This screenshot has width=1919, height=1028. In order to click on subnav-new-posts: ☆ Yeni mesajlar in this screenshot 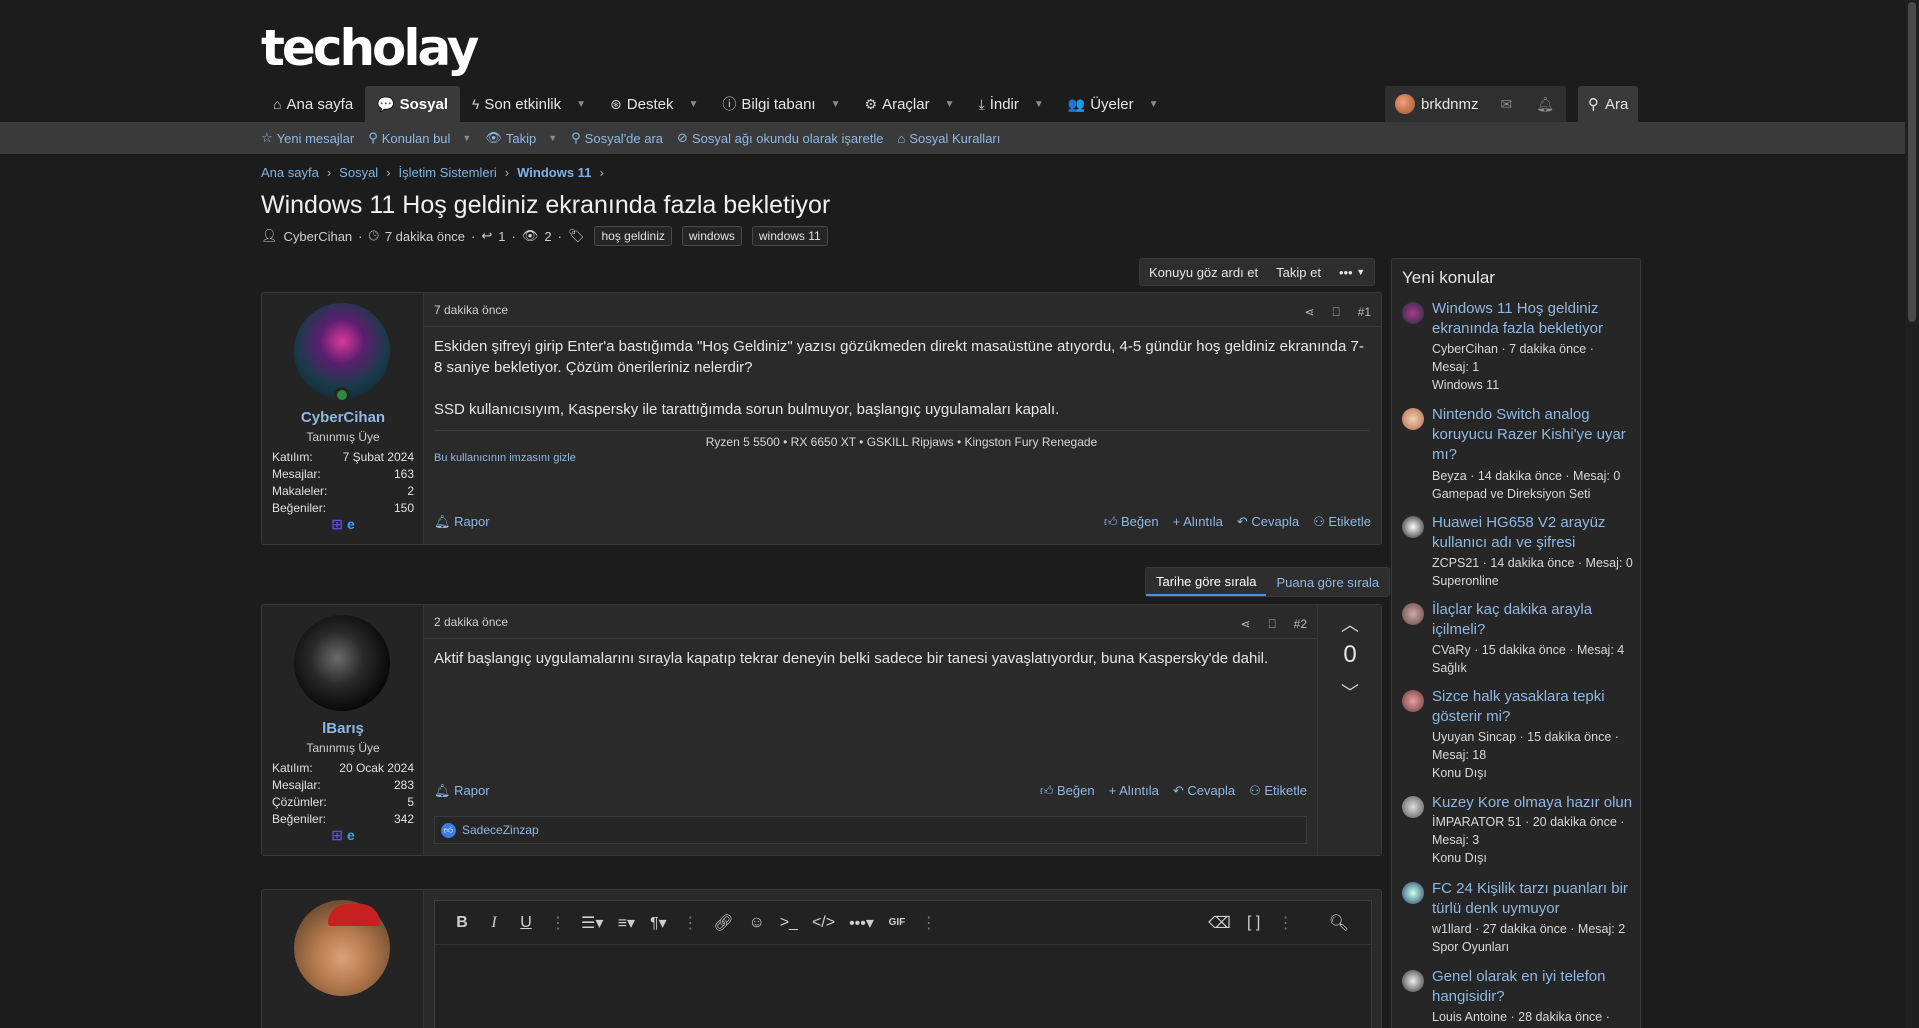, I will do `click(307, 138)`.